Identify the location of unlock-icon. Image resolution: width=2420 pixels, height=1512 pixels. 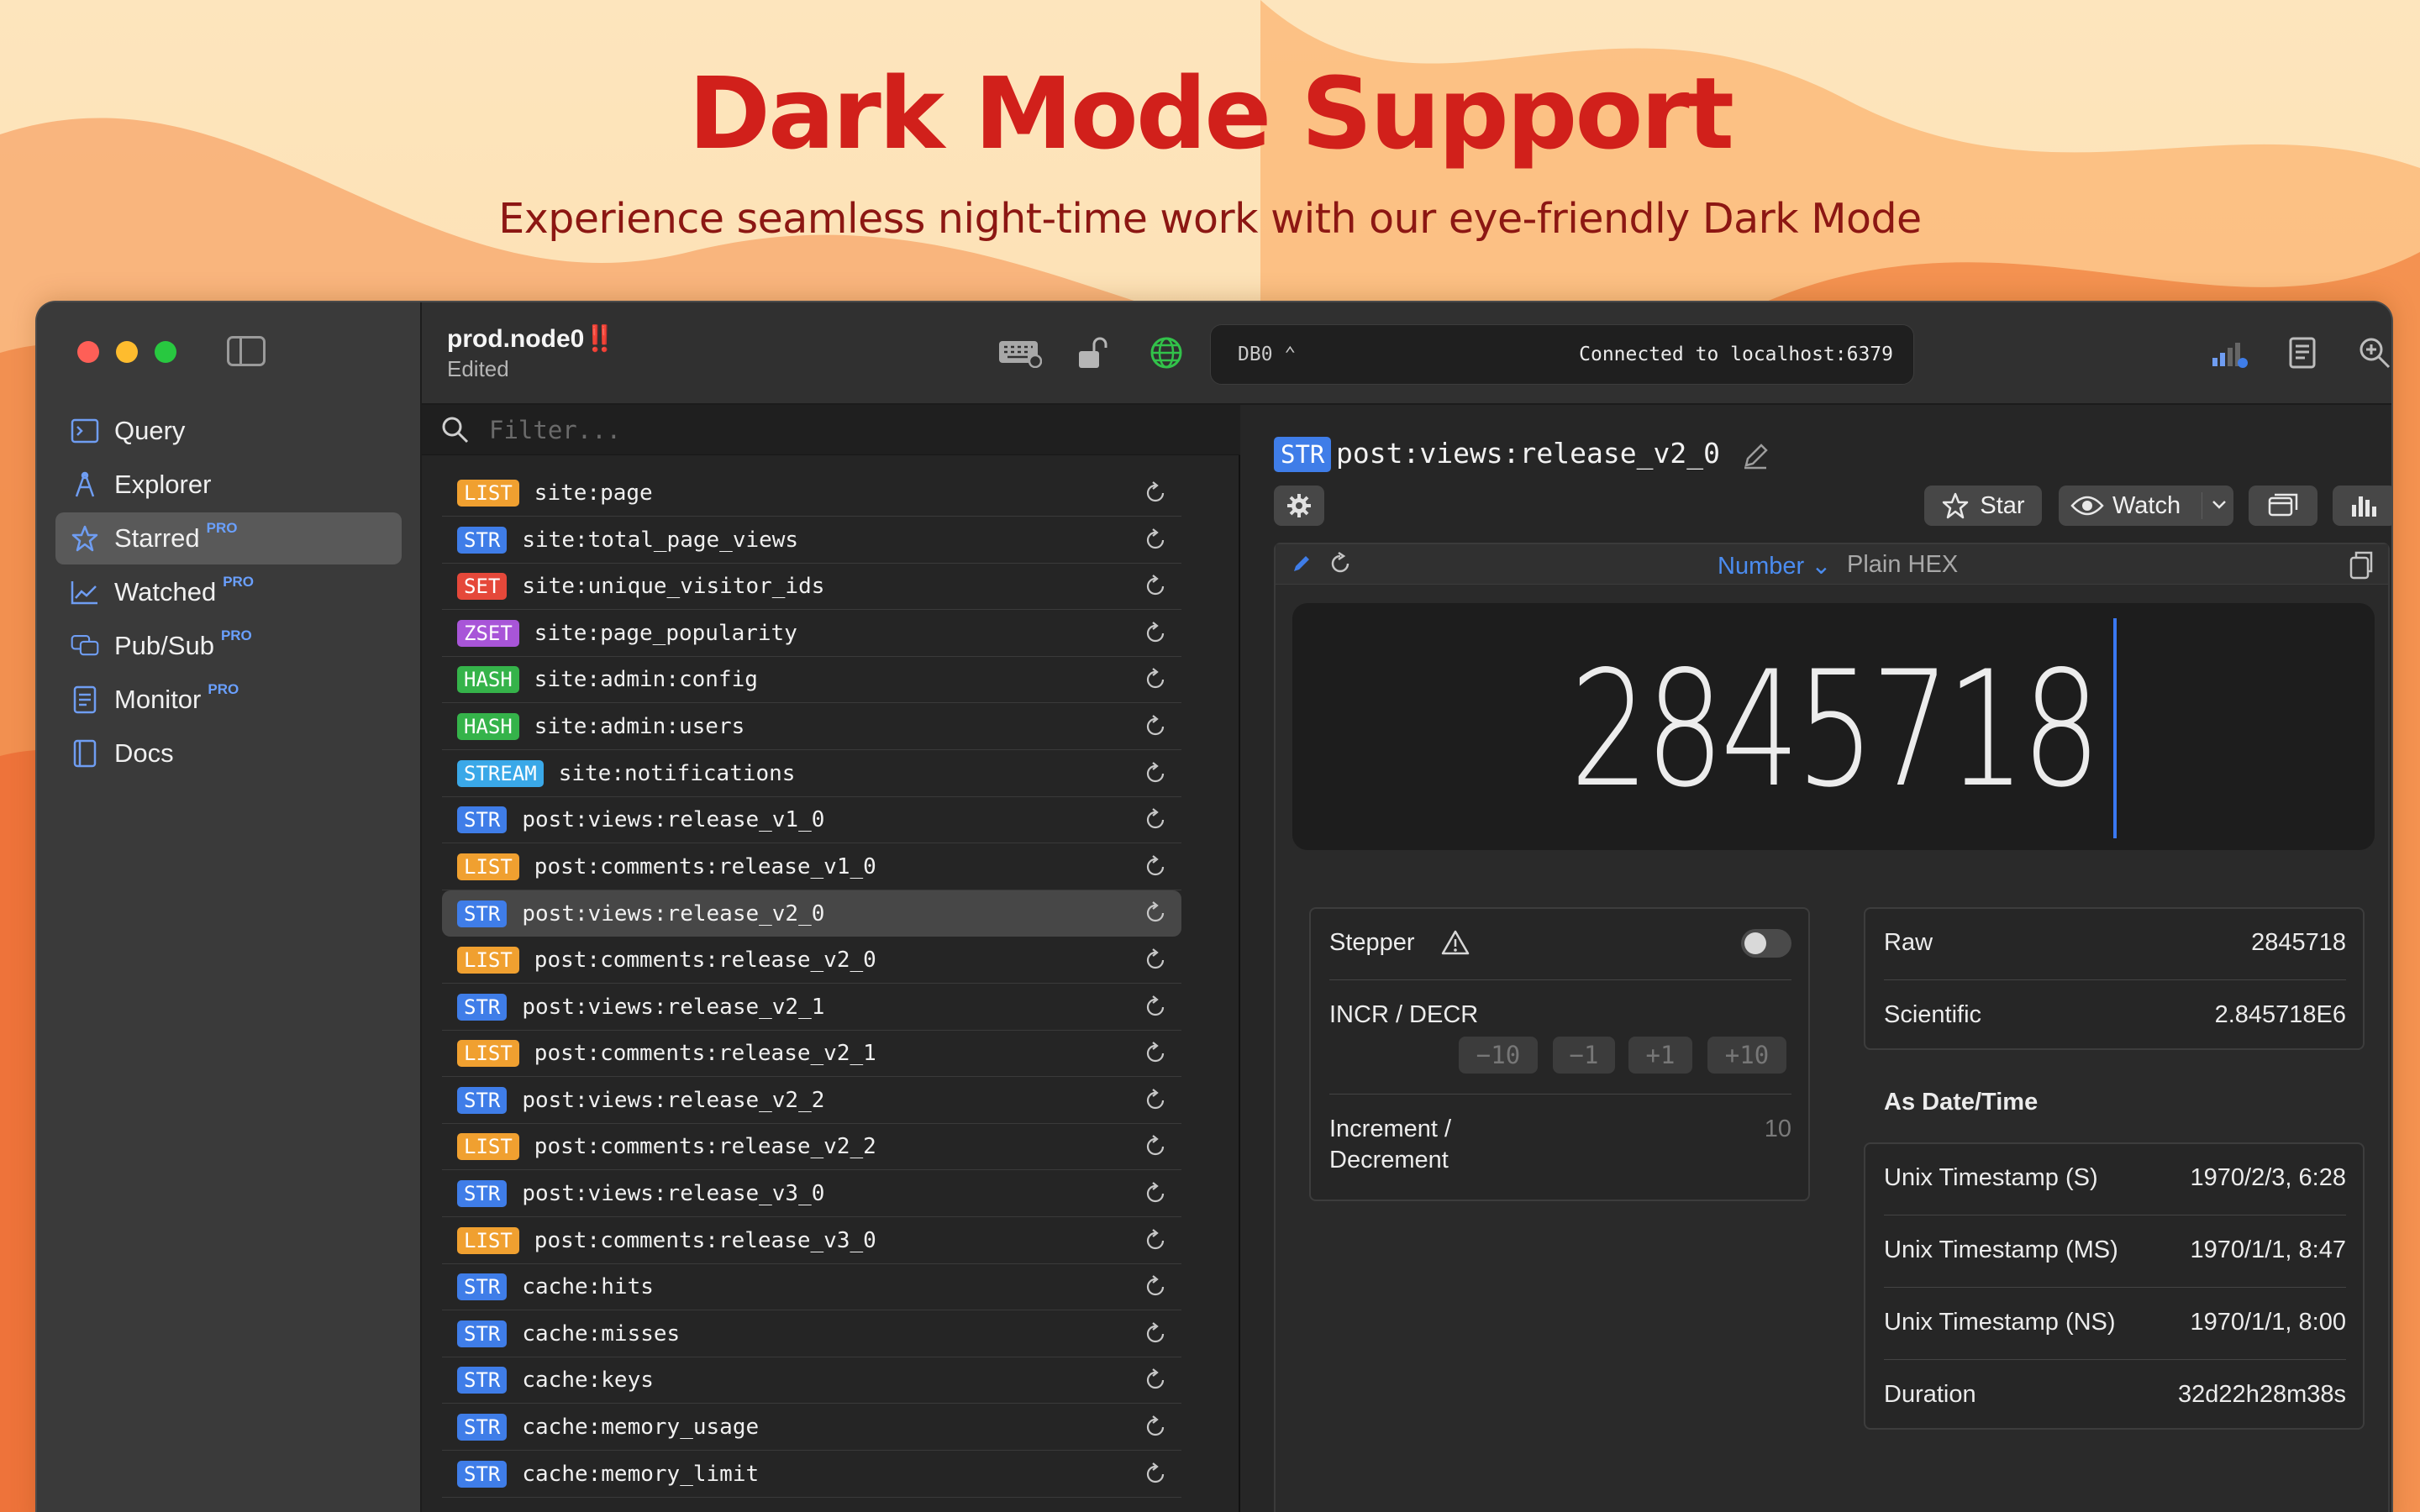
(1092, 352).